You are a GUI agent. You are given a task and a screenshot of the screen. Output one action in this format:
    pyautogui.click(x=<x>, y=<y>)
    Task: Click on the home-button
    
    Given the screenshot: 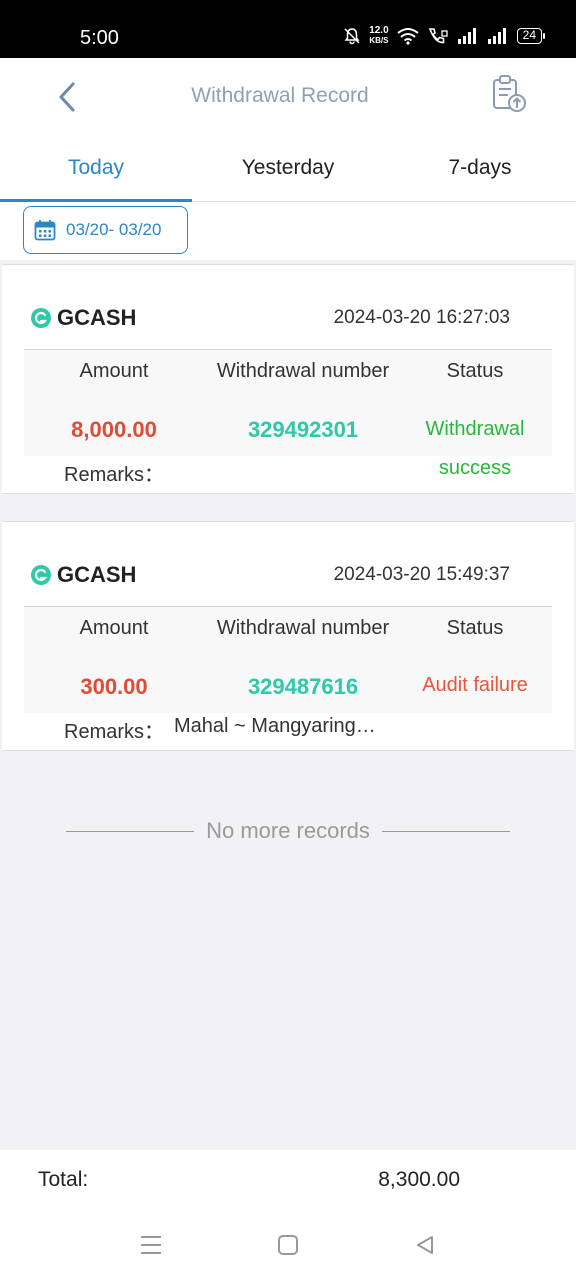 What is the action you would take?
    pyautogui.click(x=288, y=1245)
    